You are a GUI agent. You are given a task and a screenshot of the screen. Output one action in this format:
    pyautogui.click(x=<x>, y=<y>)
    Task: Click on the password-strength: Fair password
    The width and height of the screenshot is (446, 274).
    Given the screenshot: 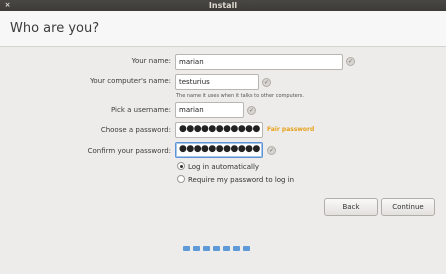 What is the action you would take?
    pyautogui.click(x=291, y=129)
    